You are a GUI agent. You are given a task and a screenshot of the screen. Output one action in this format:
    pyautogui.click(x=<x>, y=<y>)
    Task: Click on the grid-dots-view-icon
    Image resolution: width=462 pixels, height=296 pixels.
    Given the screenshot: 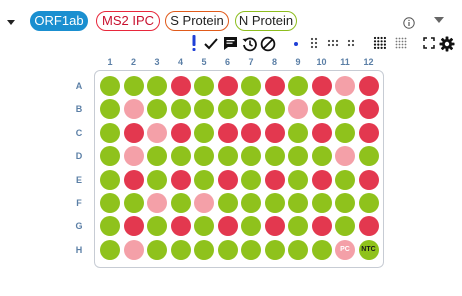 What is the action you would take?
    pyautogui.click(x=334, y=43)
    